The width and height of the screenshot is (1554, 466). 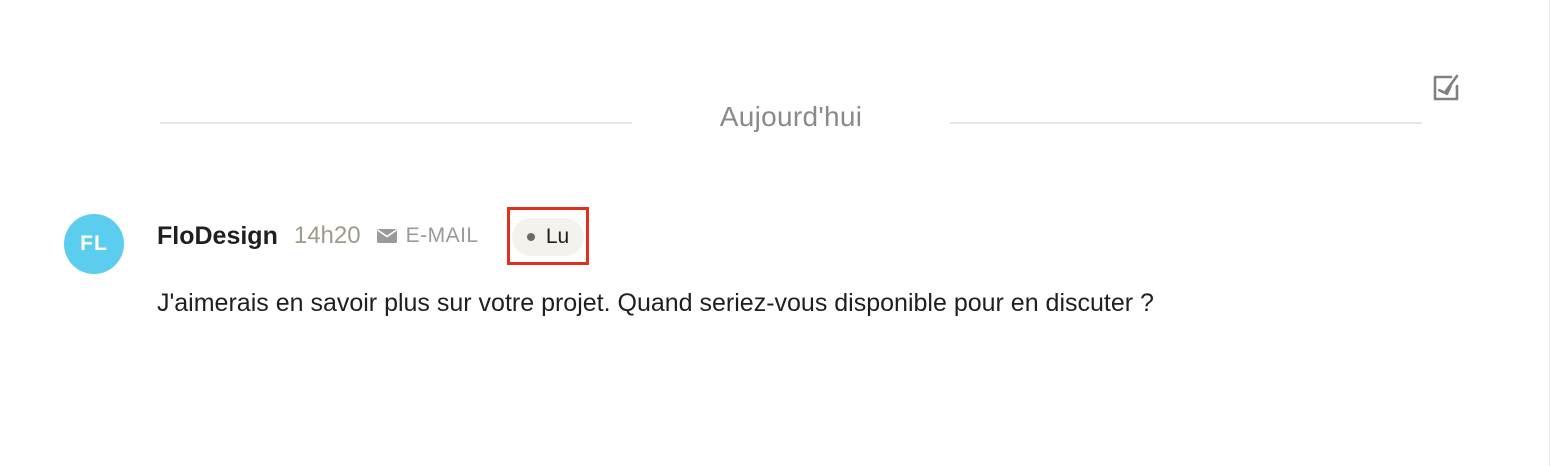 What do you see at coordinates (94, 244) in the screenshot?
I see `avatar: FL` at bounding box center [94, 244].